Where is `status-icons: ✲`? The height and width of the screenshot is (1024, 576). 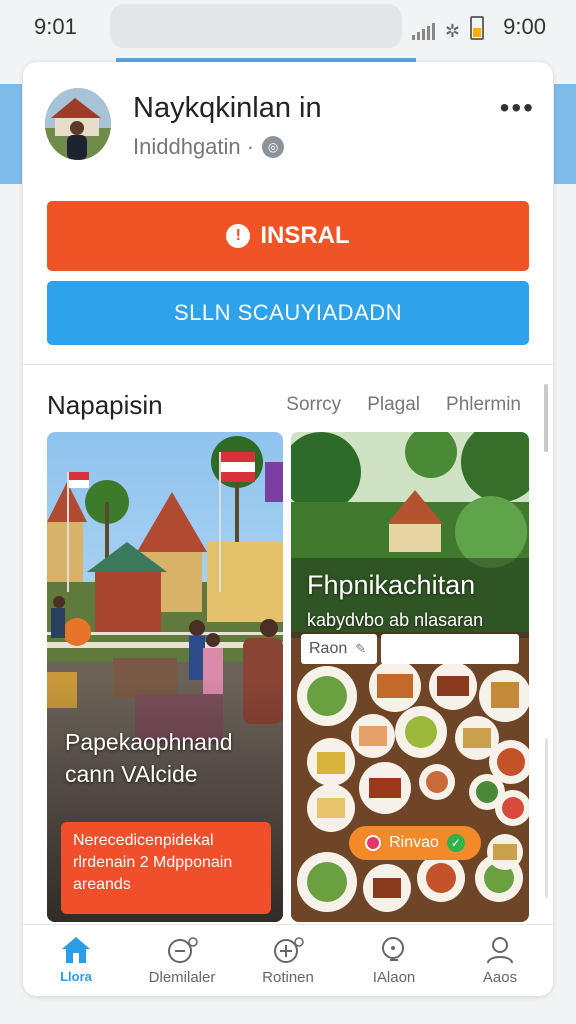 status-icons: ✲ is located at coordinates (447, 28).